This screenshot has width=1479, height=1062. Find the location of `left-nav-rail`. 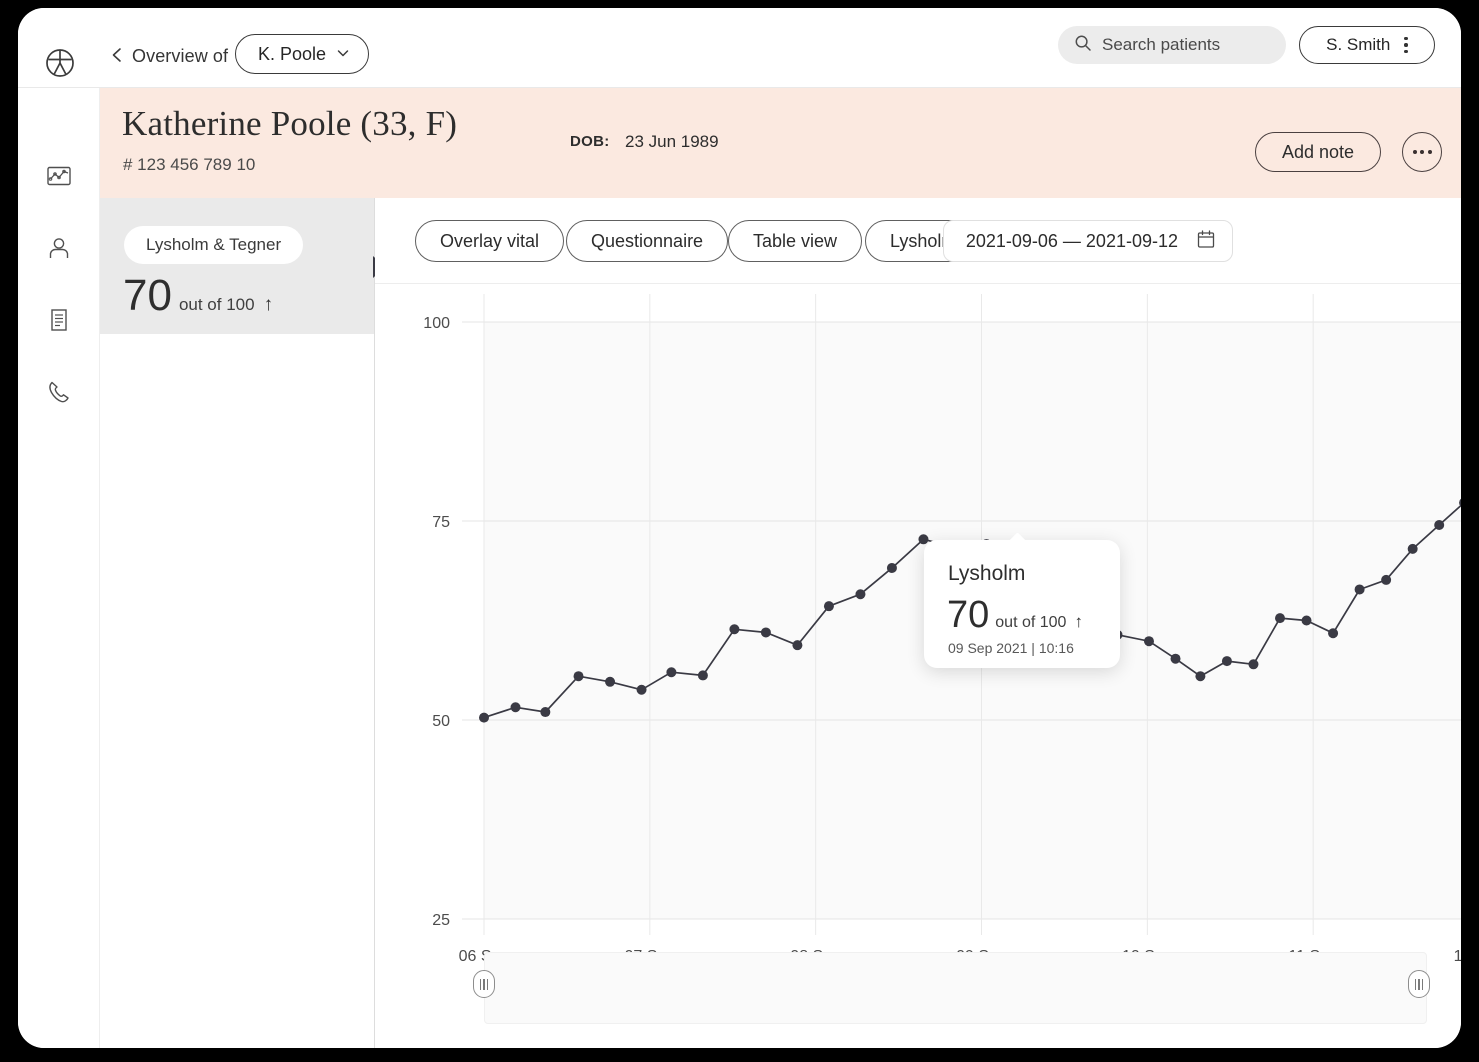

left-nav-rail is located at coordinates (59, 568).